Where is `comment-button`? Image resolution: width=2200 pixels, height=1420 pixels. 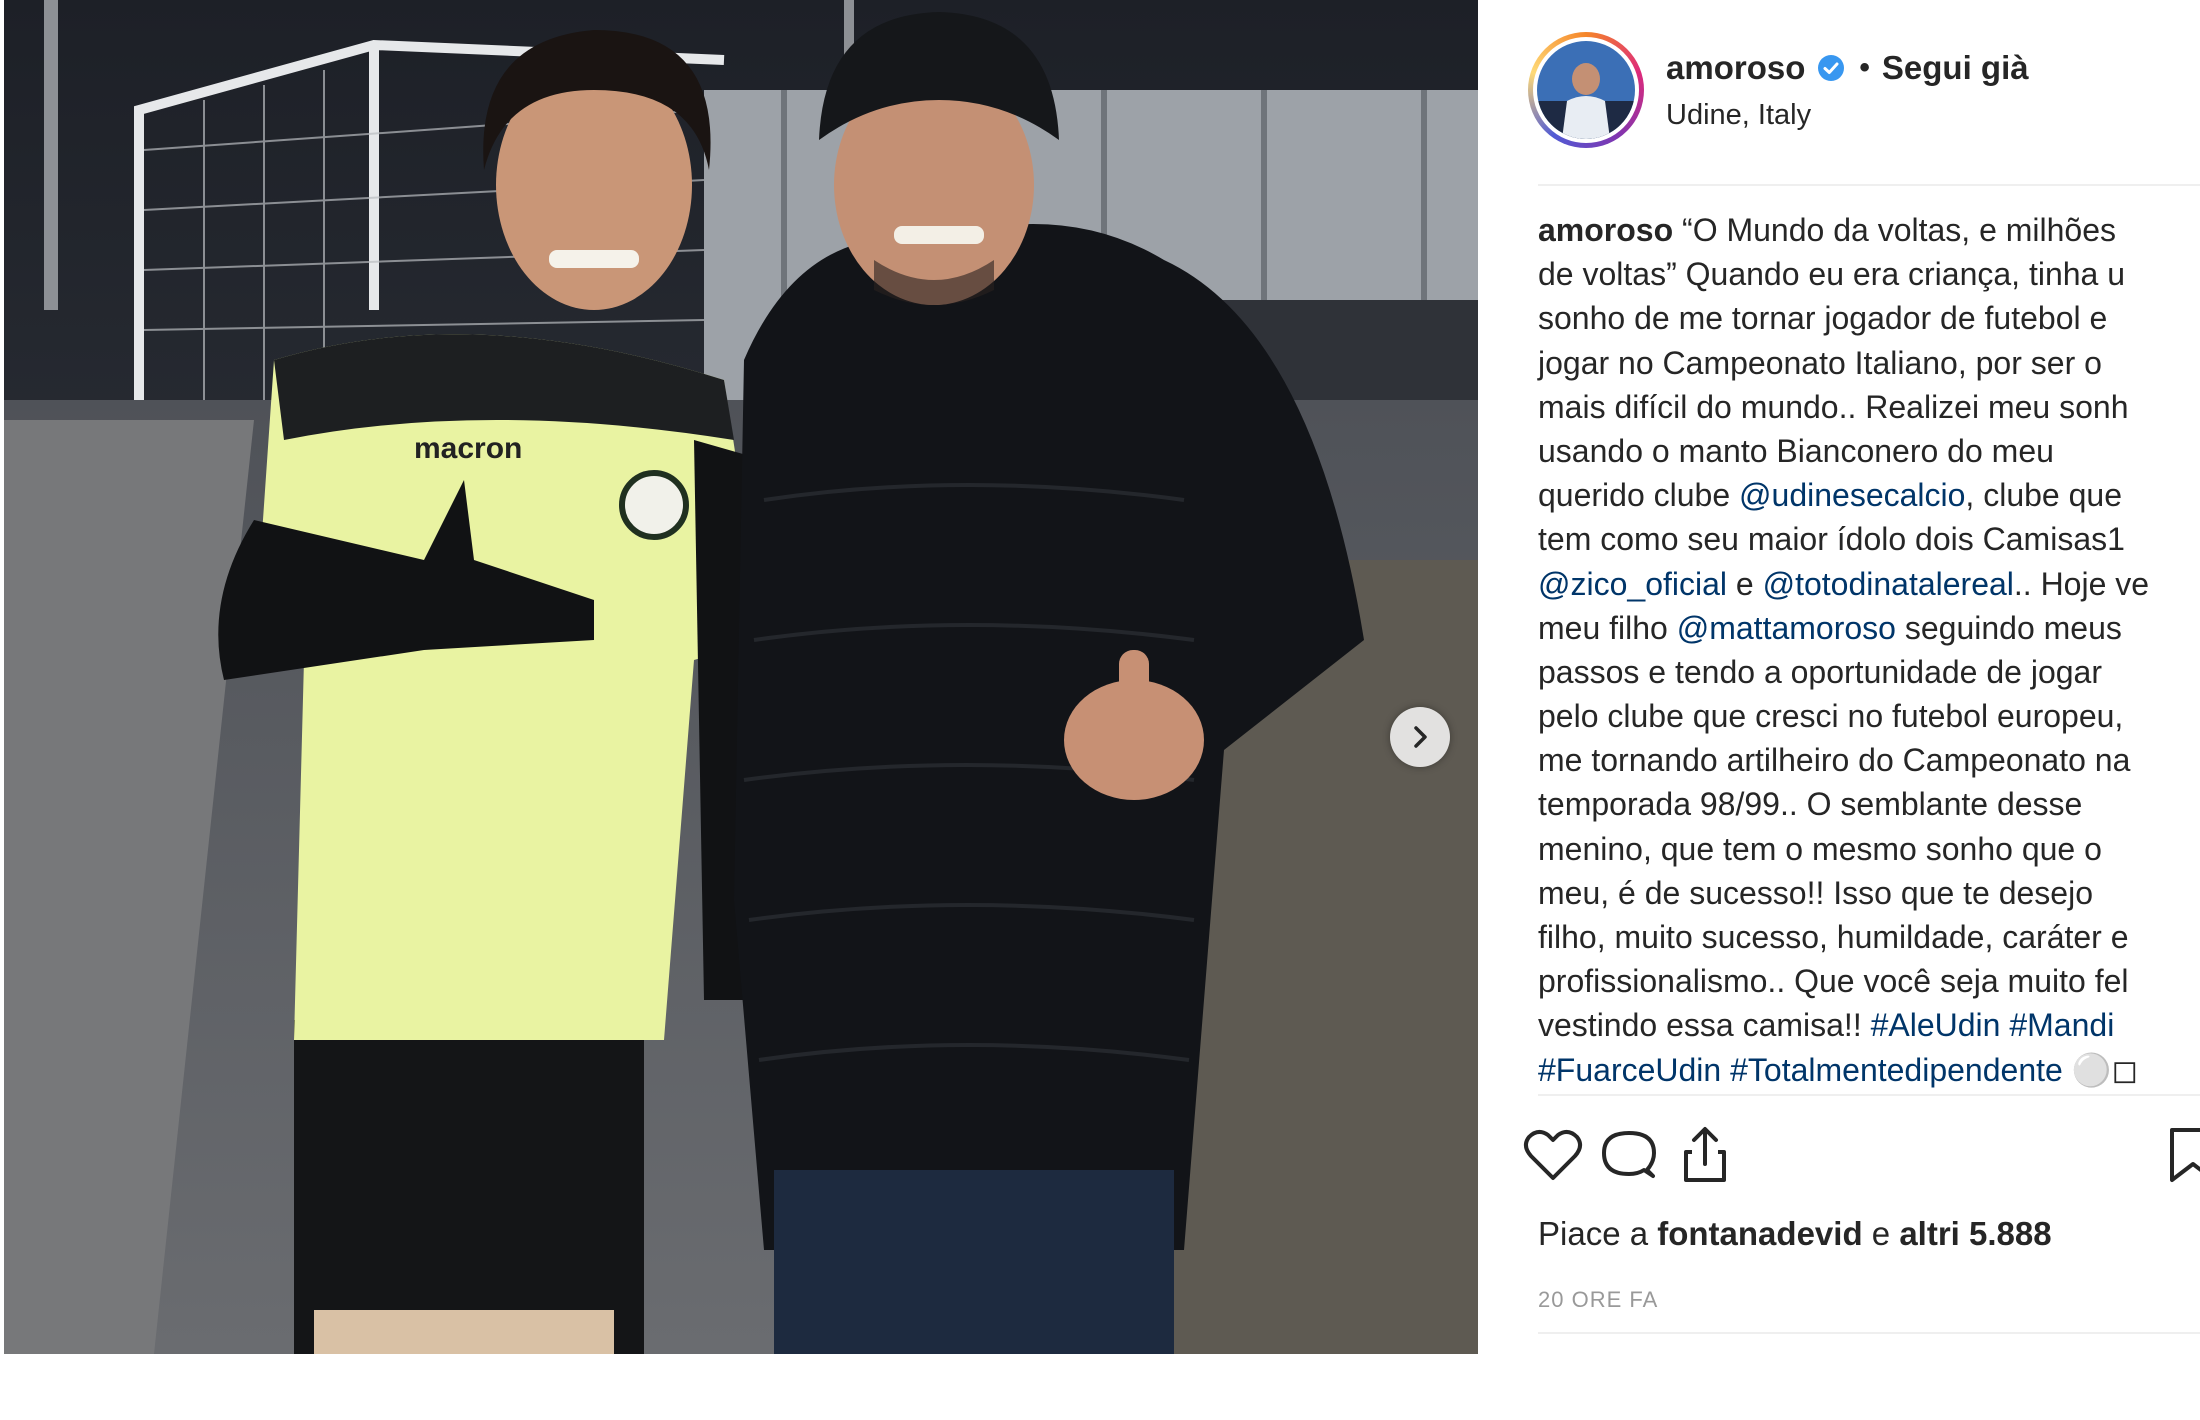 comment-button is located at coordinates (1629, 1155).